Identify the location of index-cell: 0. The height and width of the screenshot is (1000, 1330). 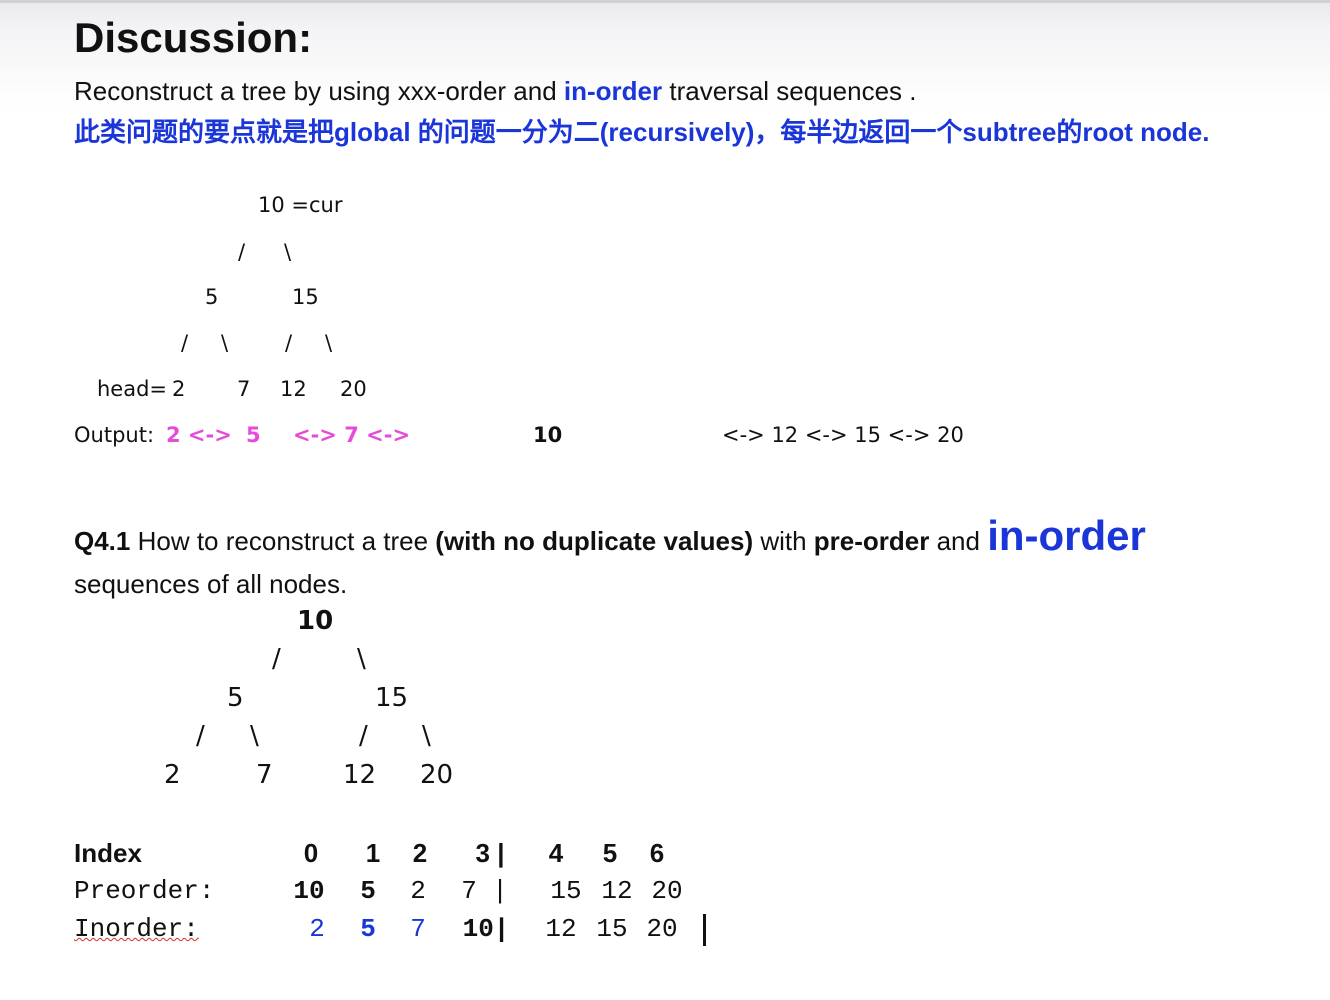
(311, 853).